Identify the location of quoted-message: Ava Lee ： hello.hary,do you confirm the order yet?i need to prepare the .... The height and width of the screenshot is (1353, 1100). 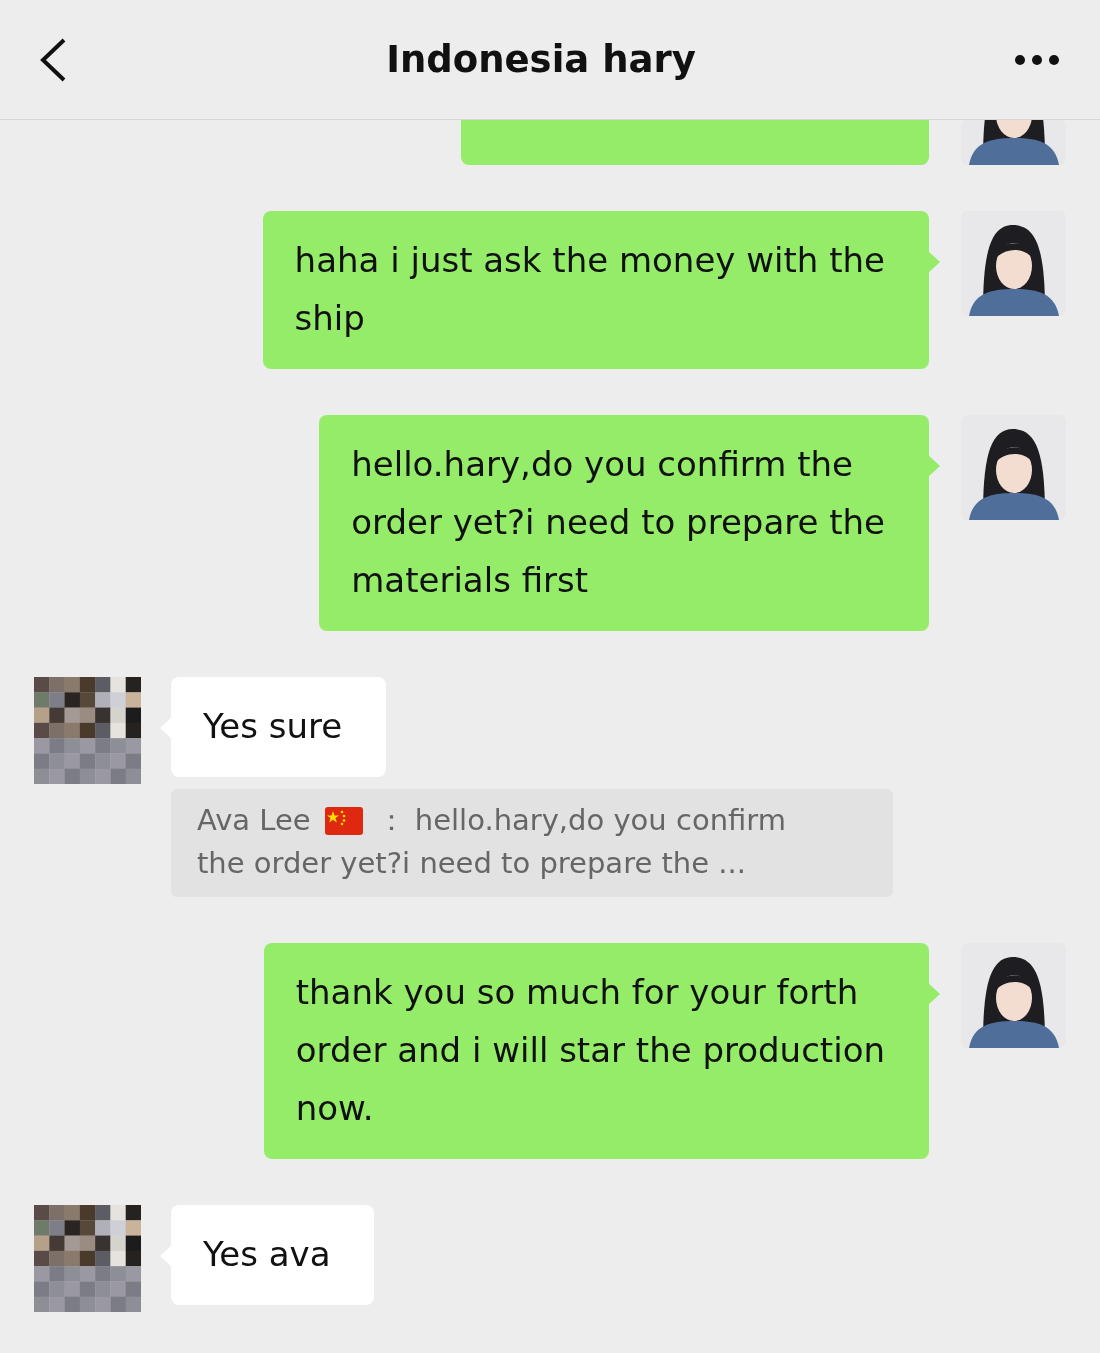
(532, 843).